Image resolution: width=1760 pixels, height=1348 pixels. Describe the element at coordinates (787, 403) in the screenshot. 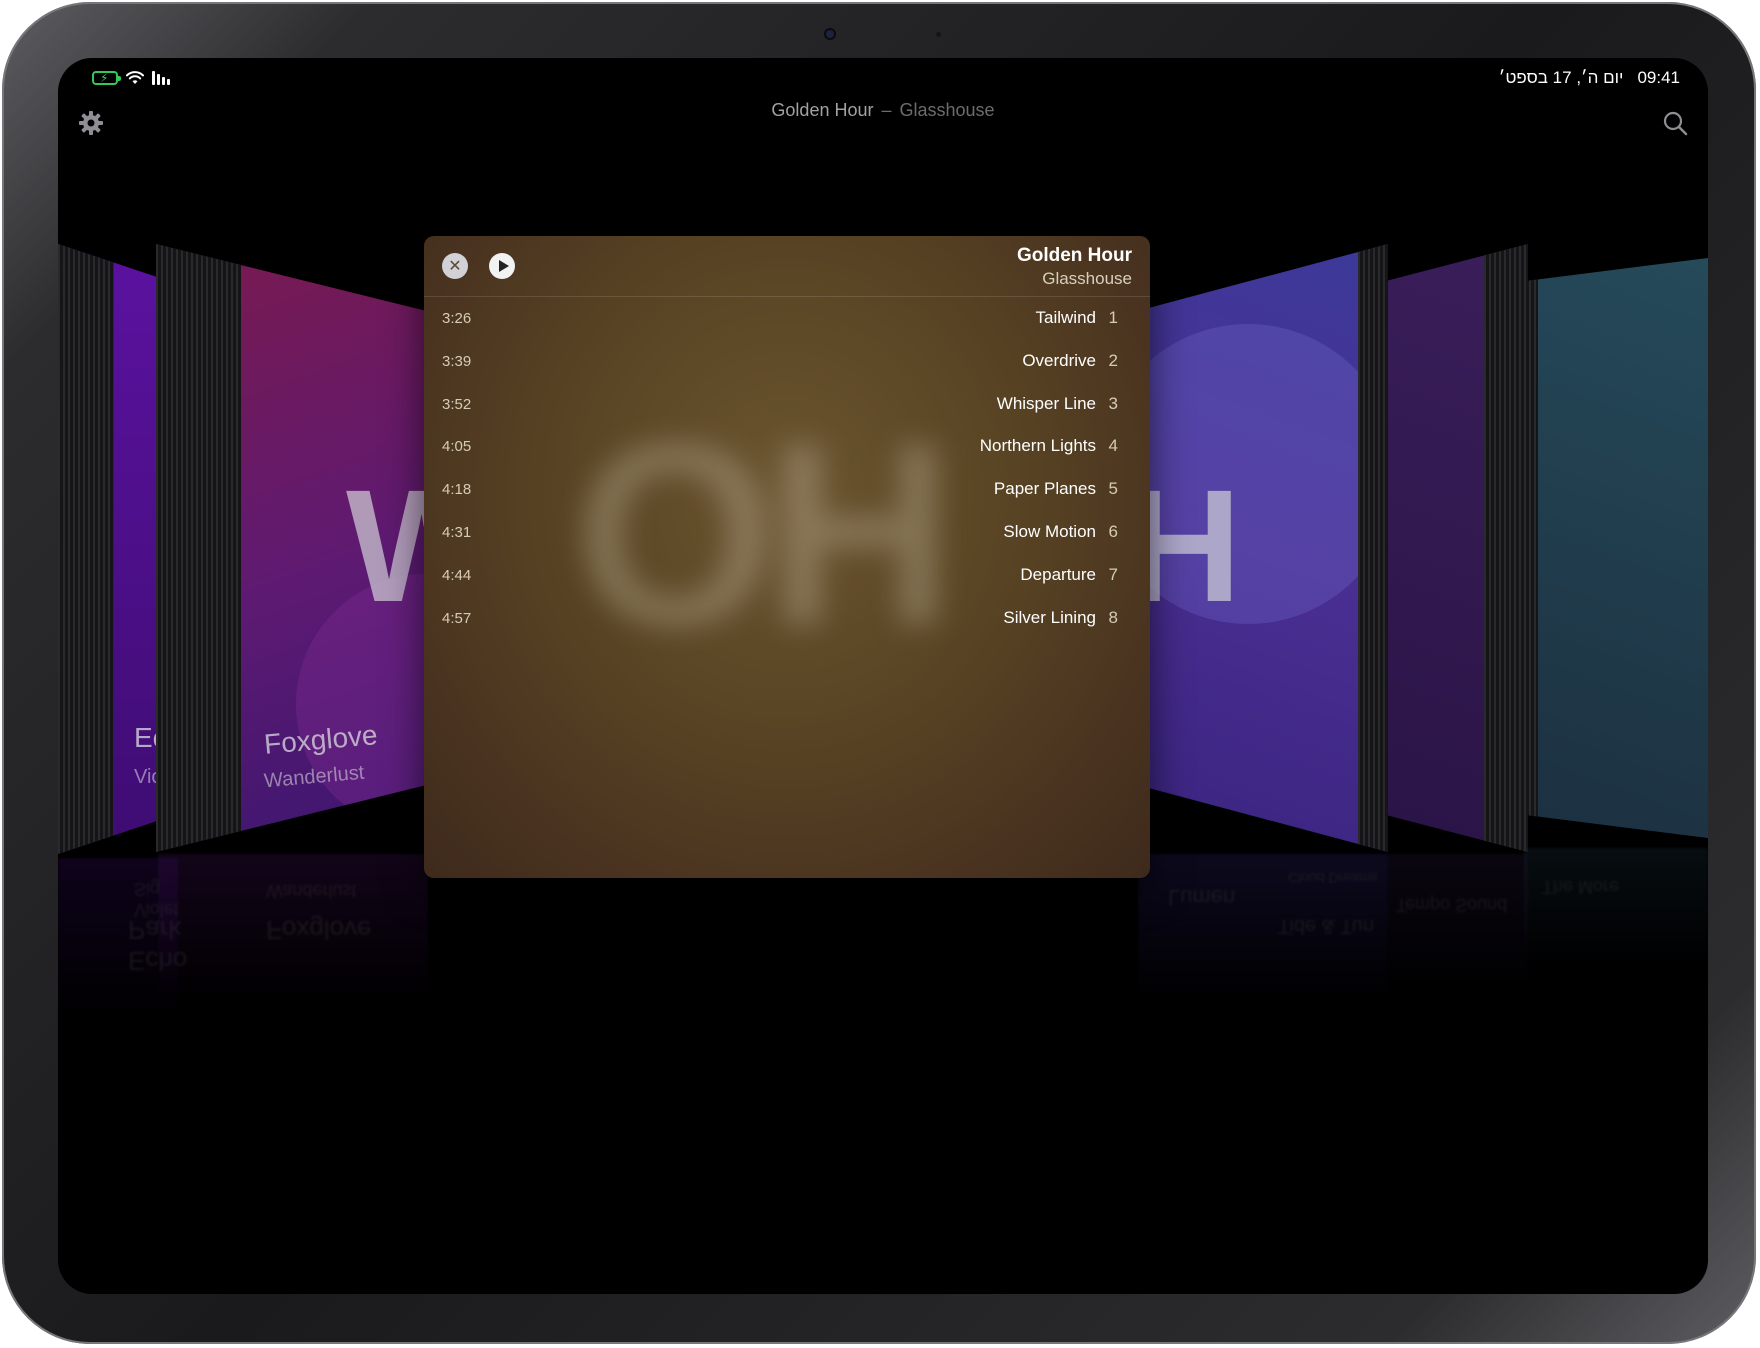

I see `track-row: 3:52 Whisper Line 3` at that location.